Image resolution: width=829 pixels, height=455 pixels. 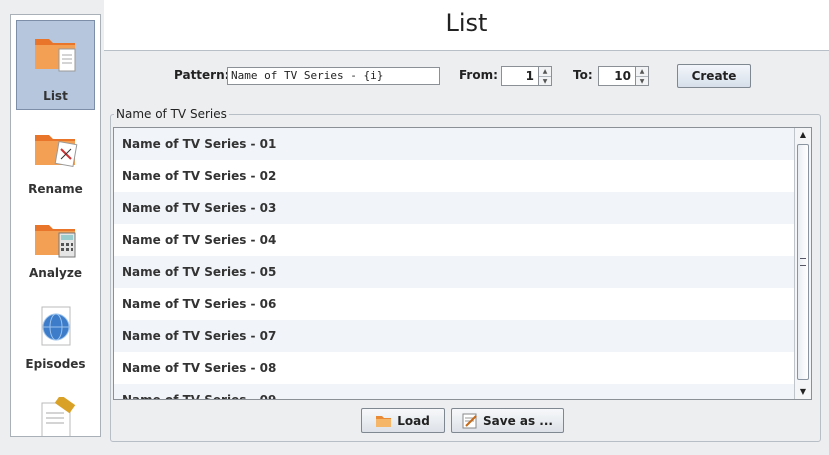 I want to click on sidebar-item-rename: Rename, so click(x=55, y=163).